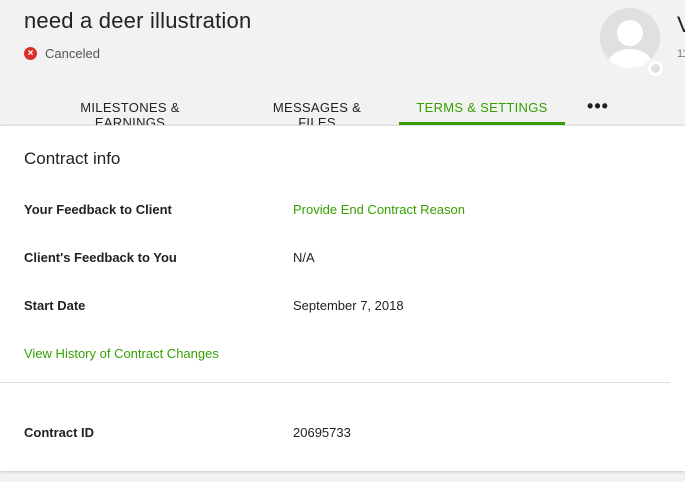 The height and width of the screenshot is (482, 685). What do you see at coordinates (322, 432) in the screenshot?
I see `contract-id-value: 20695733` at bounding box center [322, 432].